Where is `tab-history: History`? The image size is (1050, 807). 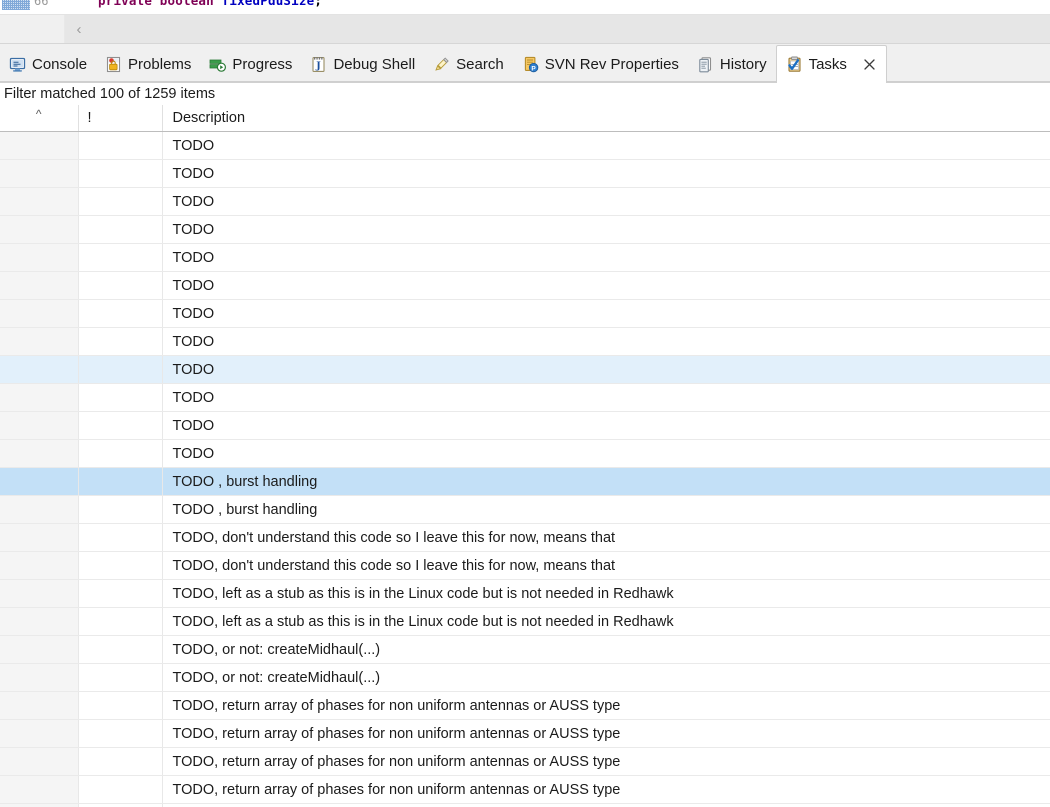
tab-history: History is located at coordinates (732, 64).